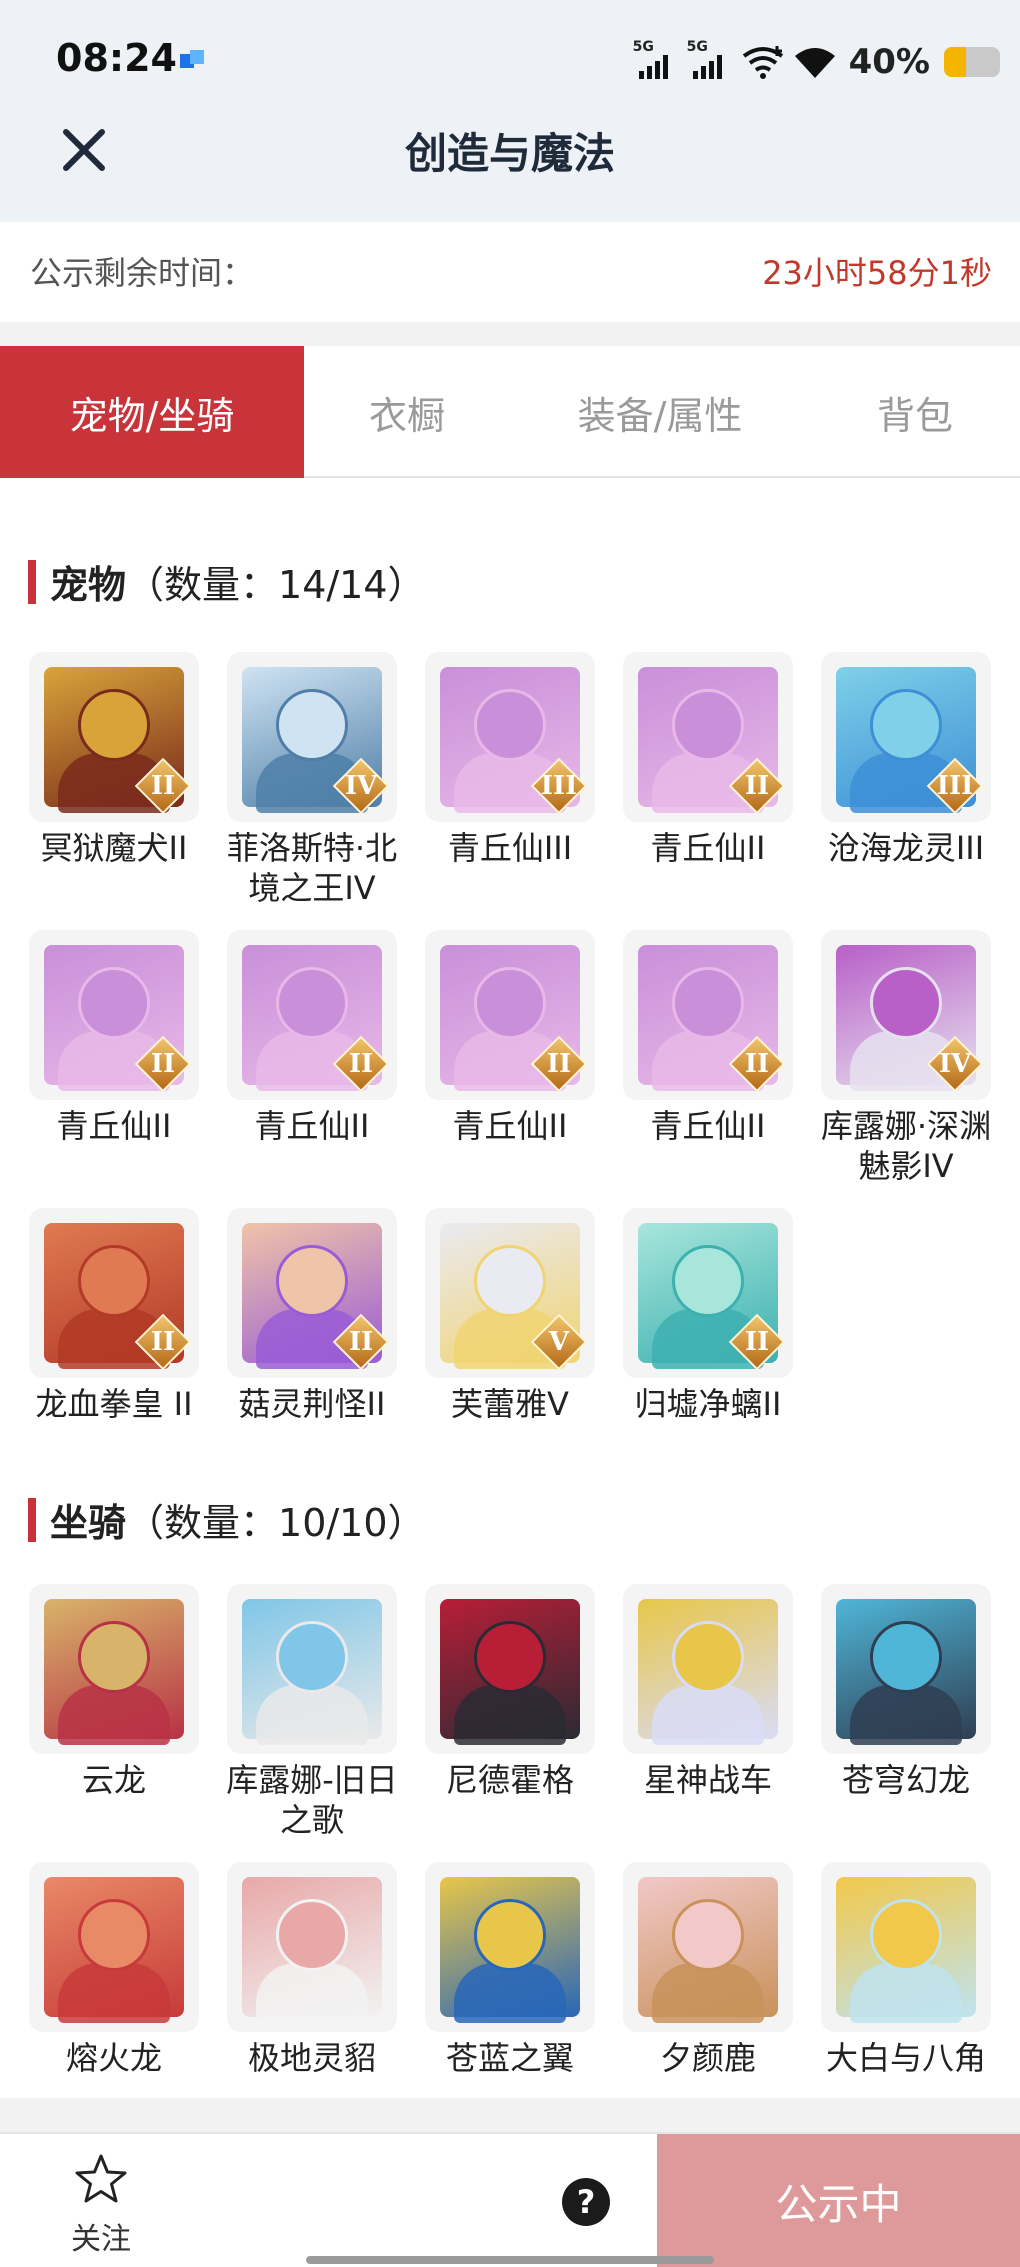 This screenshot has height=2267, width=1020. I want to click on pet-item: II 龙血拳皇 II, so click(114, 1316).